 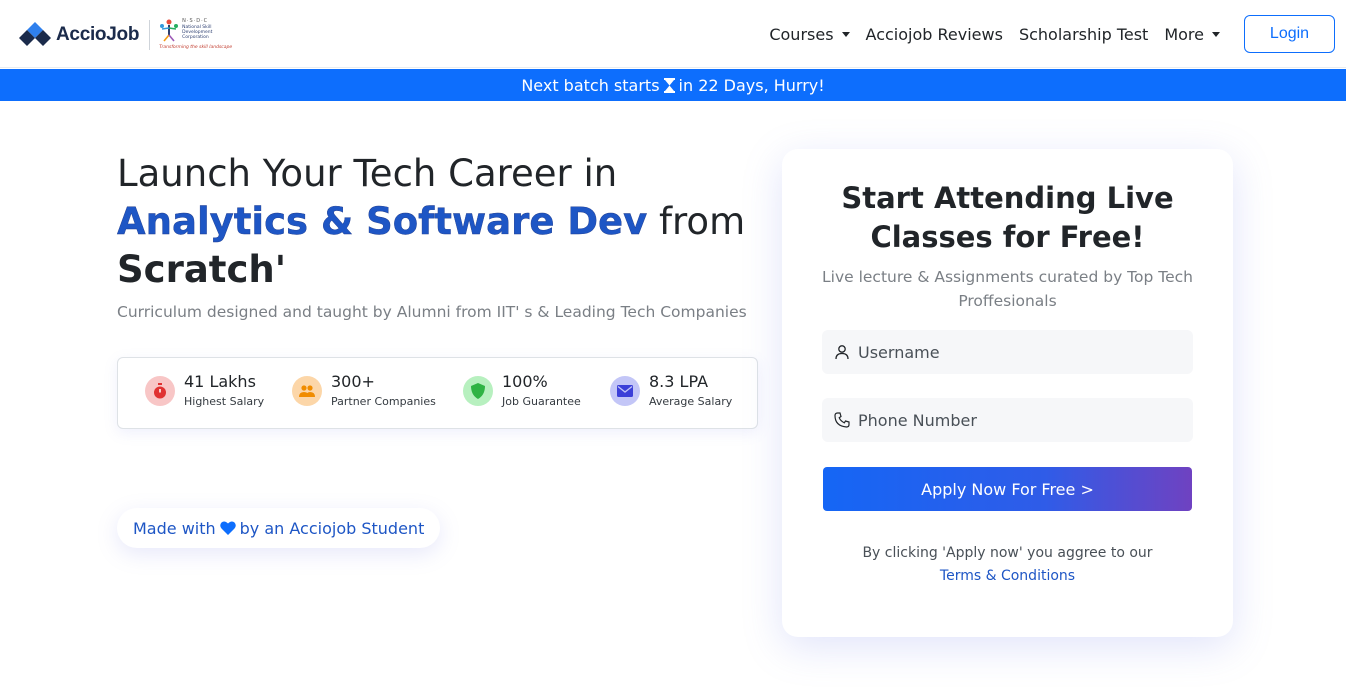 I want to click on signup-title: Start Attending Live Classes for Free!, so click(x=1007, y=217).